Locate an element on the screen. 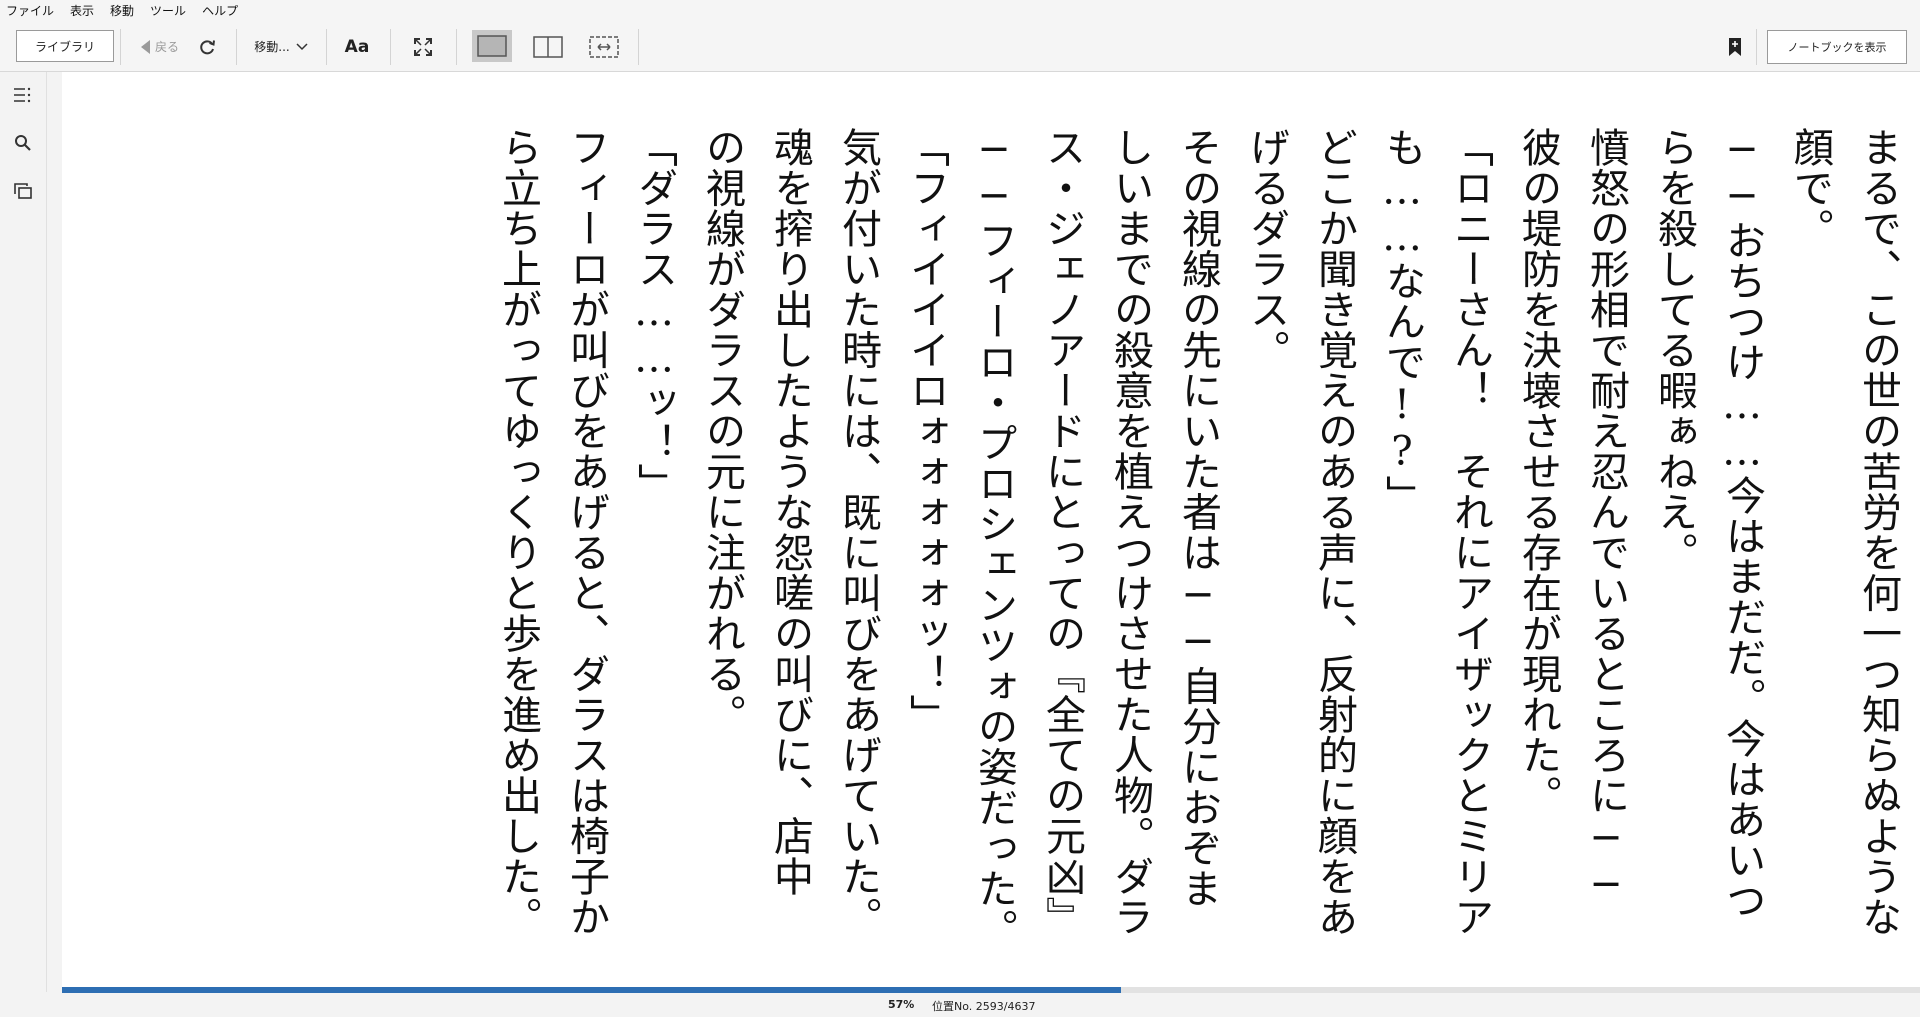  cards-icon is located at coordinates (23, 191).